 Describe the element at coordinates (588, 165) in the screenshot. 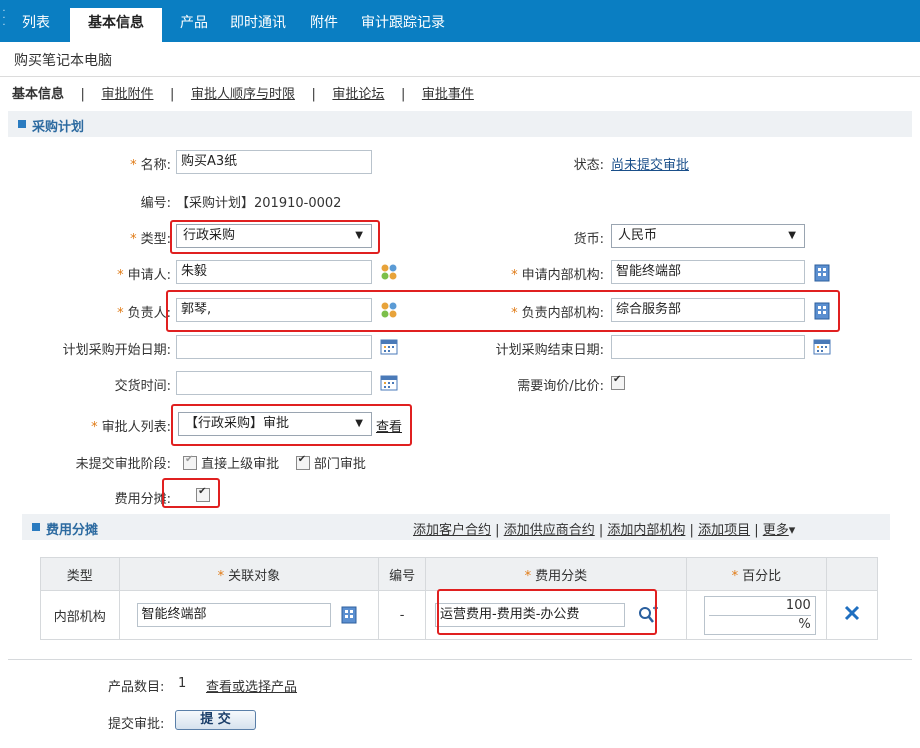

I see `status-label: 状态:` at that location.